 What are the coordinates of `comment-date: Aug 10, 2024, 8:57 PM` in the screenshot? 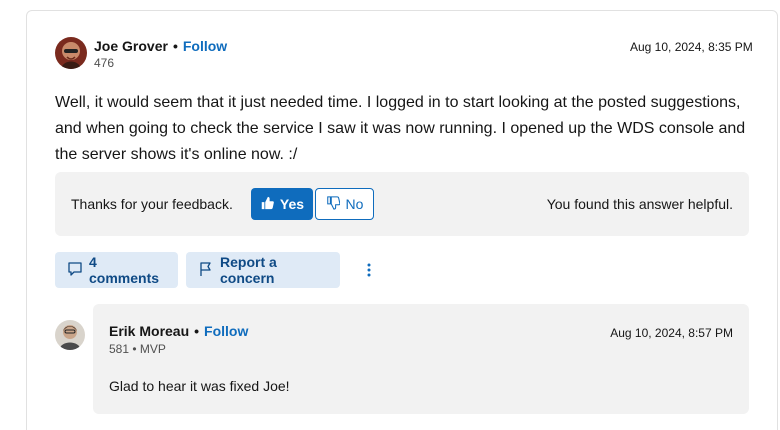 It's located at (671, 333).